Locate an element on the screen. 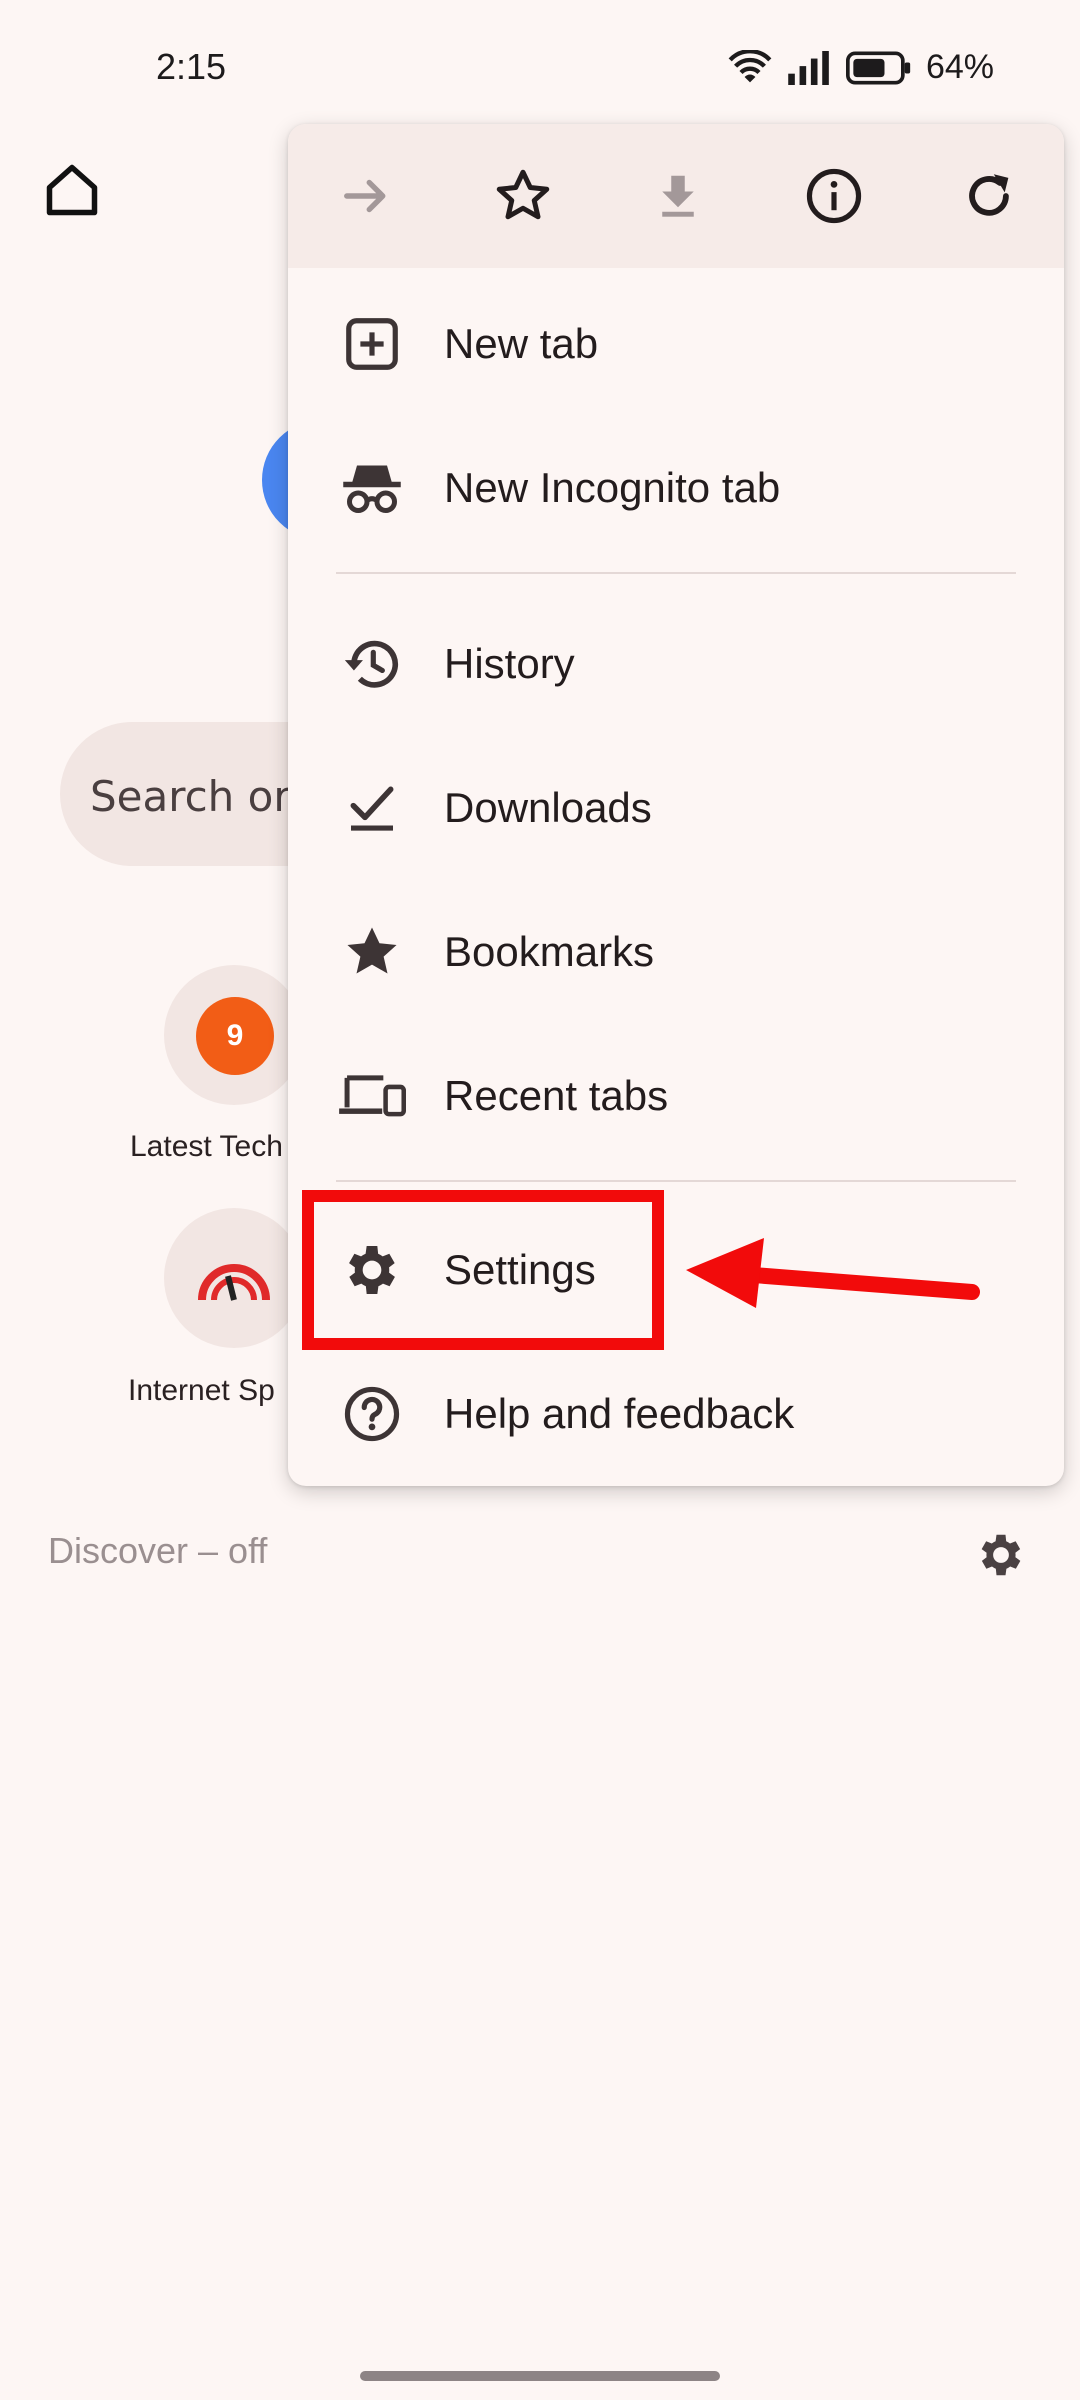 The image size is (1080, 2400). menu-toolbar is located at coordinates (676, 196).